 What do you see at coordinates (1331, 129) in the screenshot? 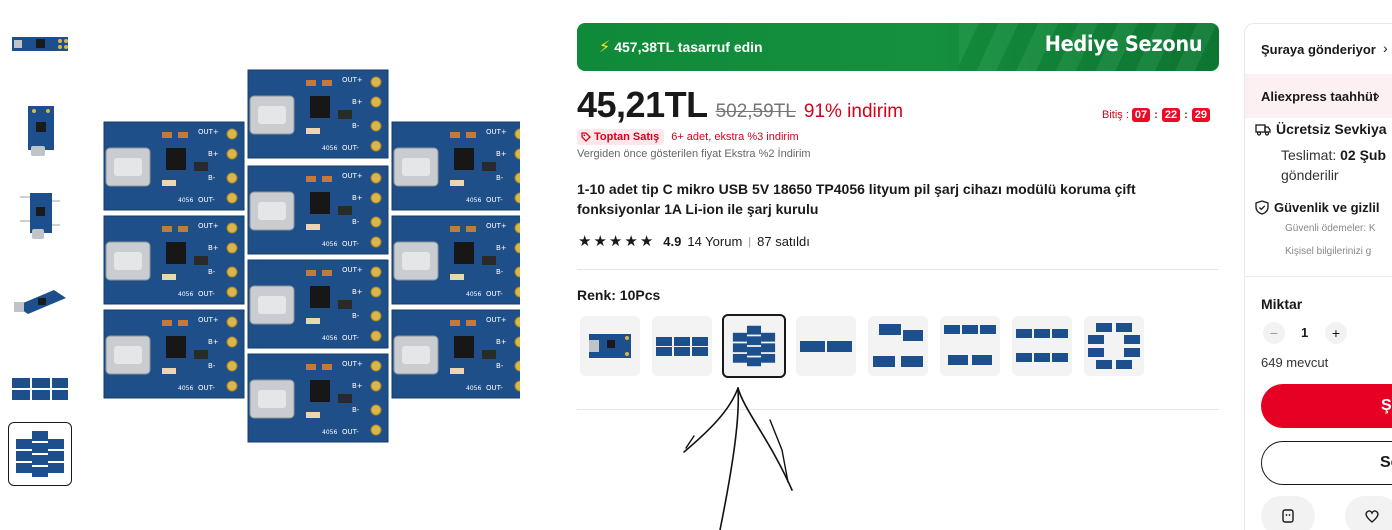
I see `free-shipping-label: Ücretsiz Sevkiya` at bounding box center [1331, 129].